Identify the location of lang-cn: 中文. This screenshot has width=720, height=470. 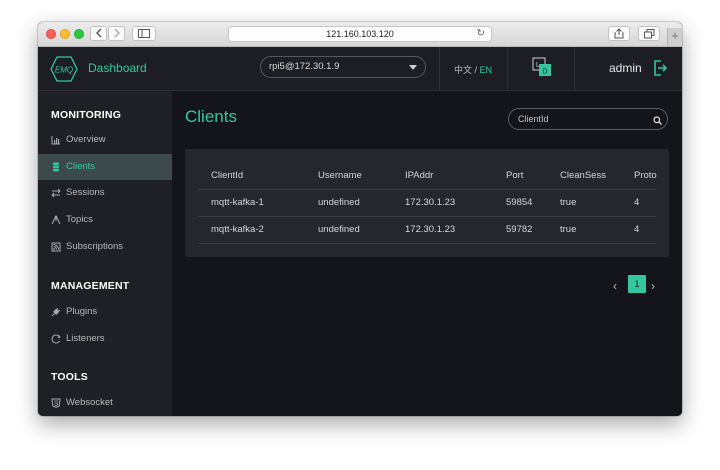
(463, 70).